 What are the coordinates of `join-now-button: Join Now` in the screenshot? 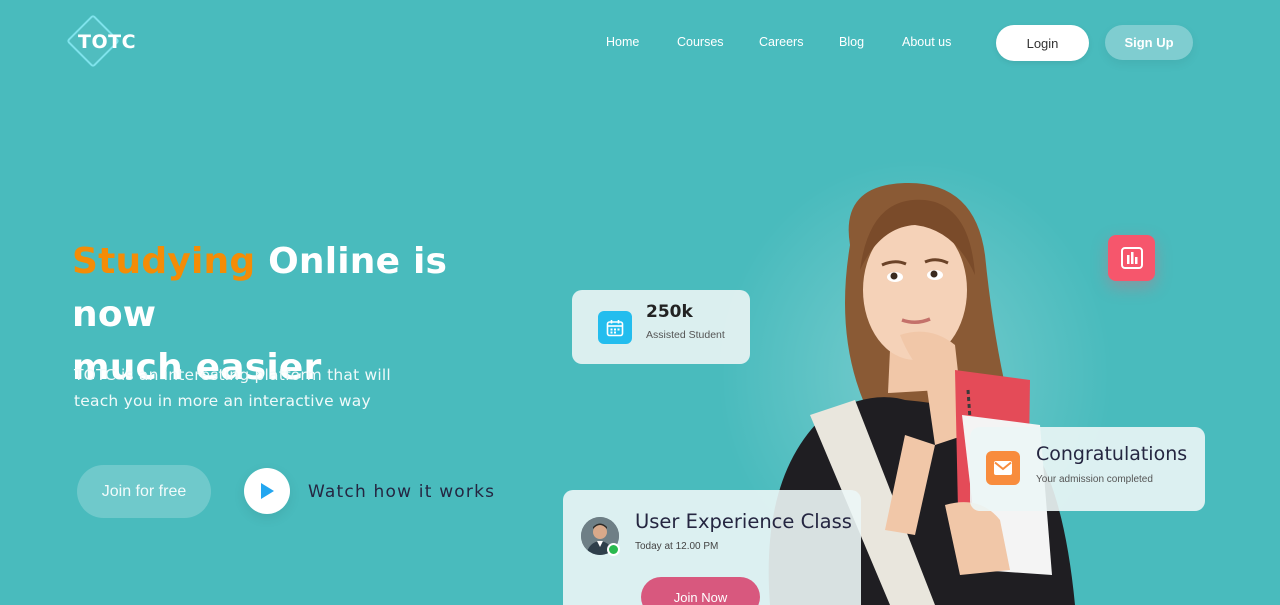 It's located at (700, 591).